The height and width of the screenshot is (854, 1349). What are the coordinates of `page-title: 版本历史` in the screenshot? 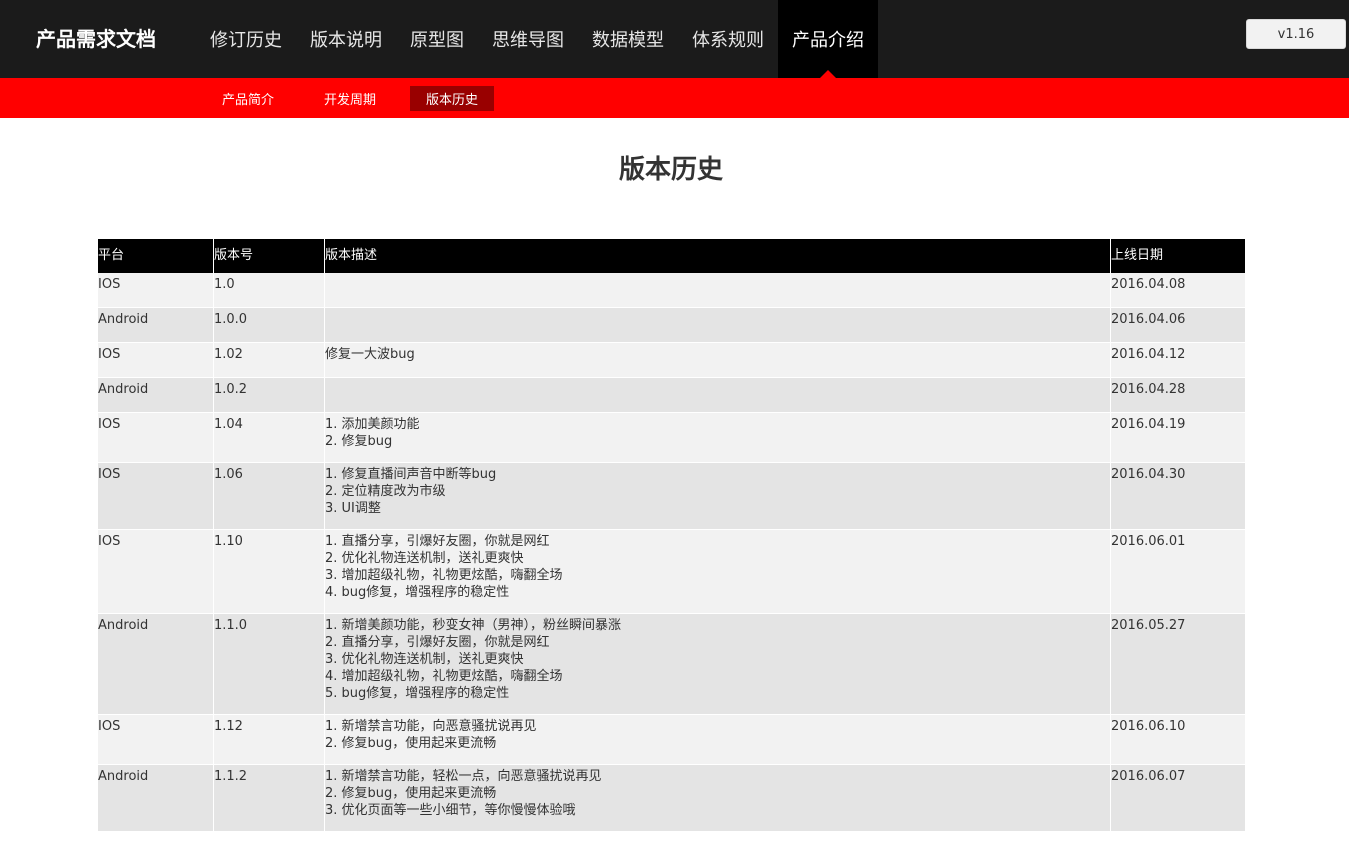 It's located at (670, 170).